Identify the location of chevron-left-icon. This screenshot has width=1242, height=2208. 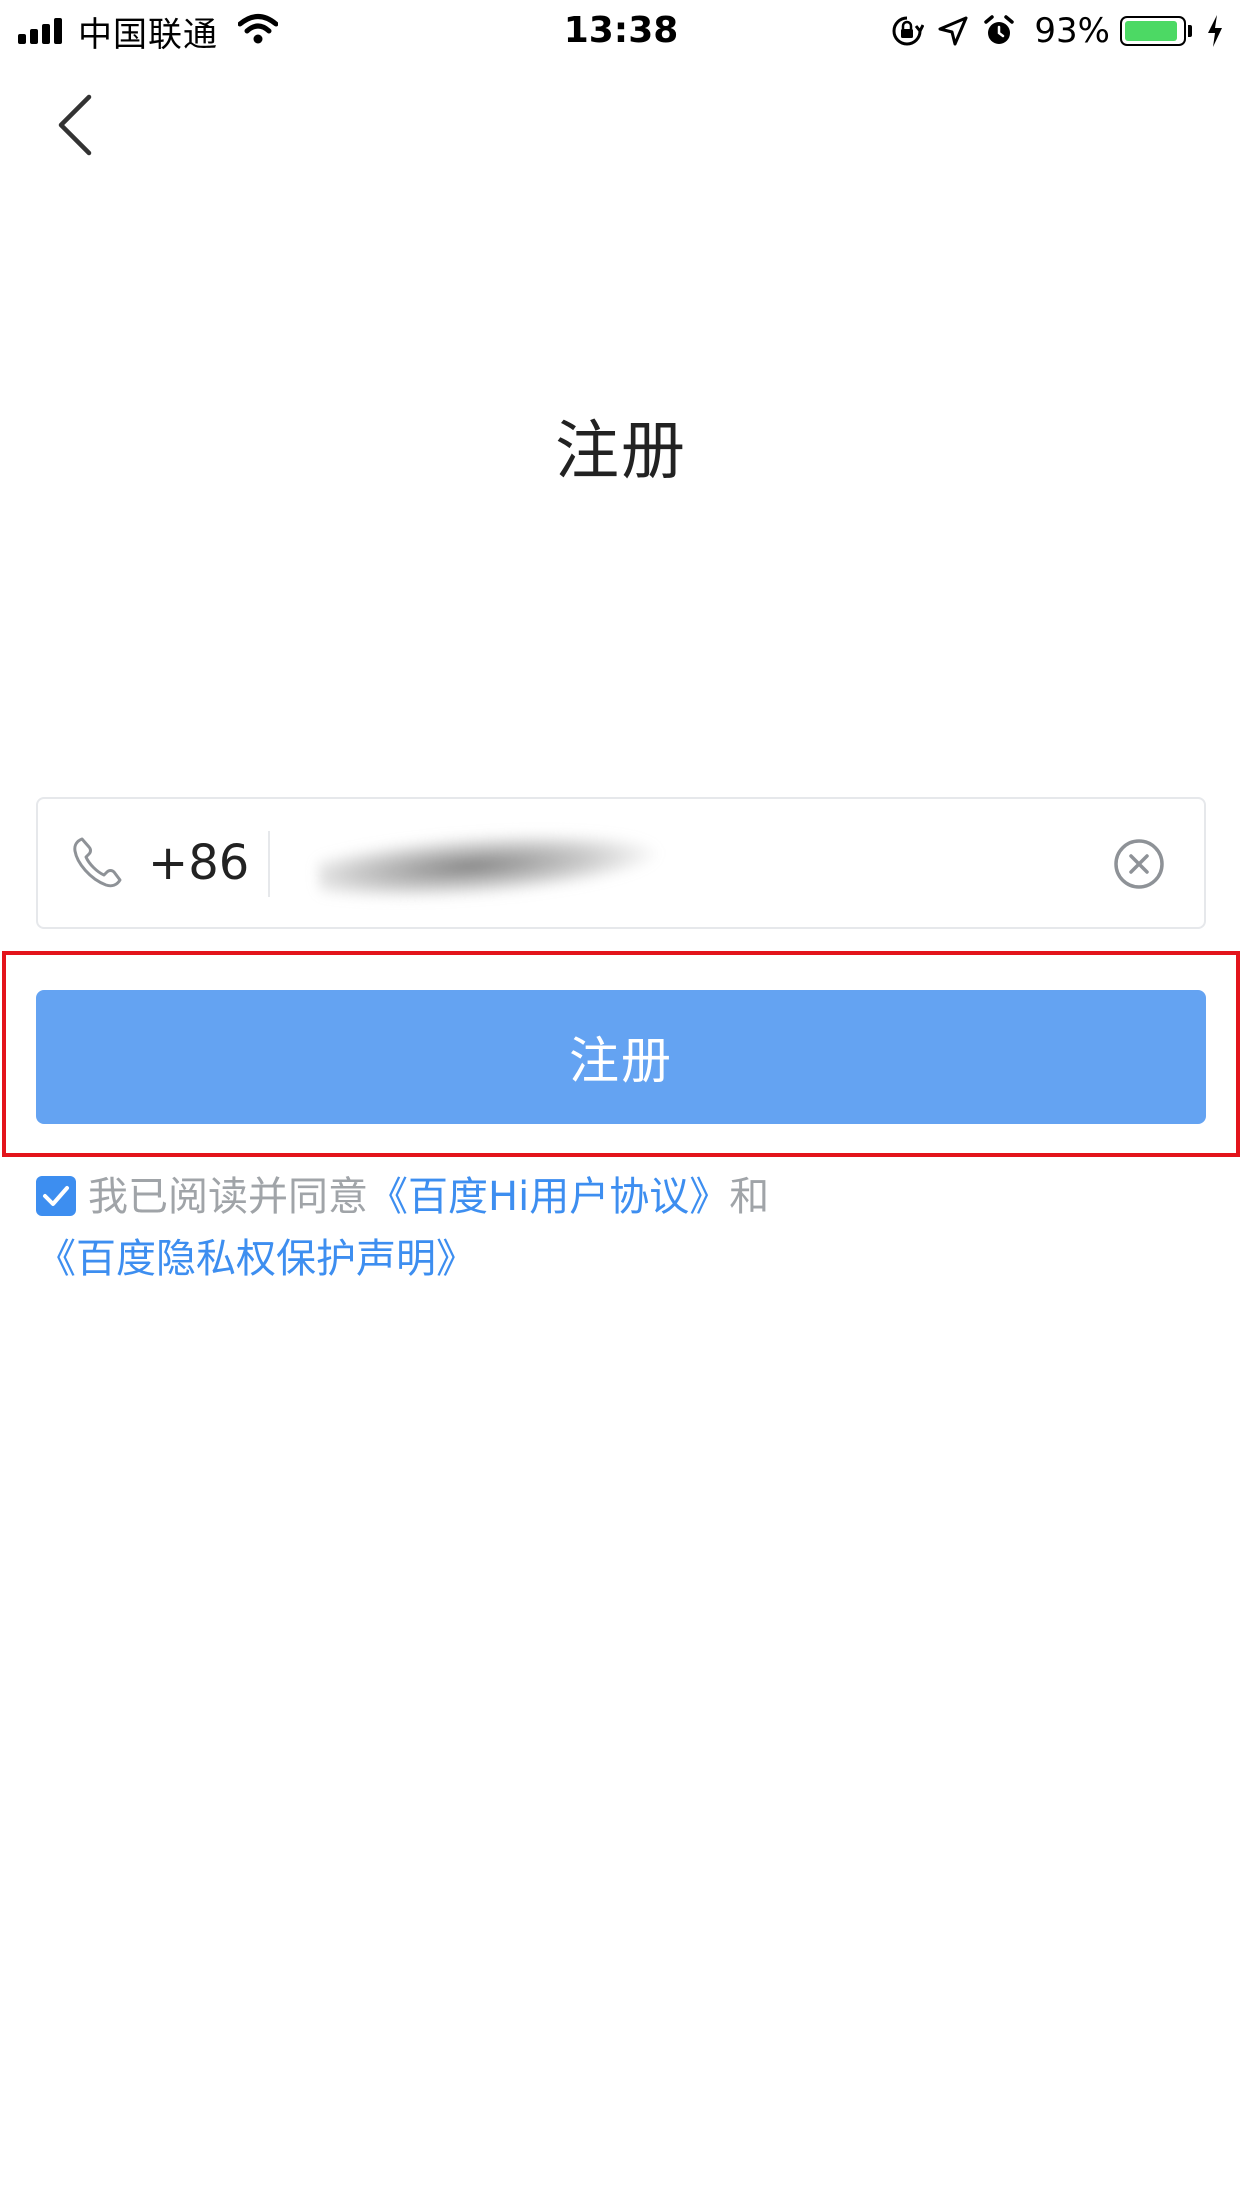
(75, 125).